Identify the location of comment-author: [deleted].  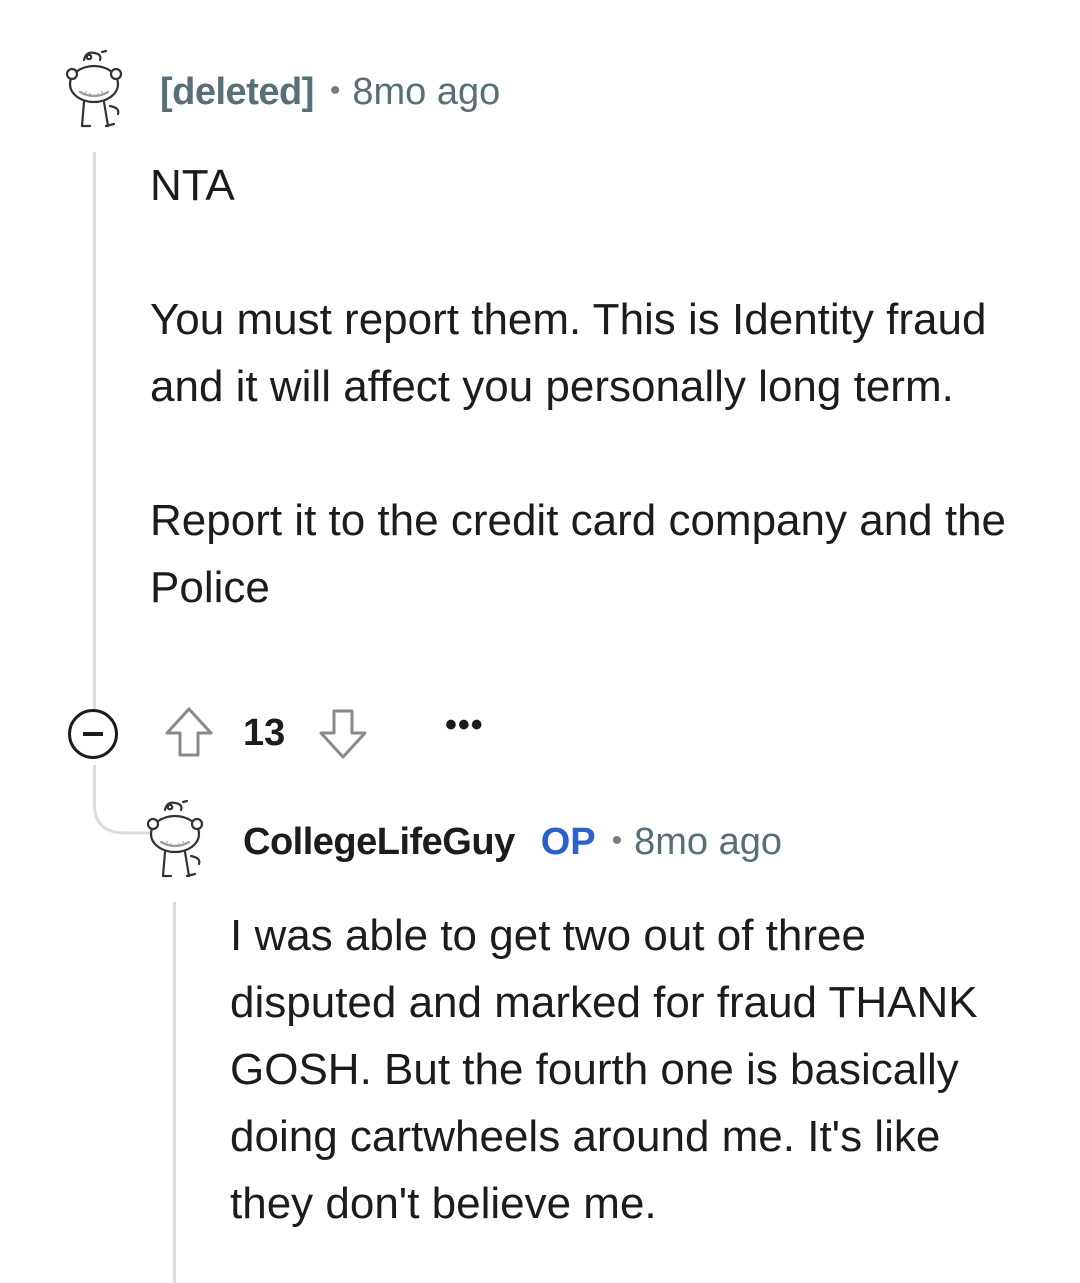
(237, 92).